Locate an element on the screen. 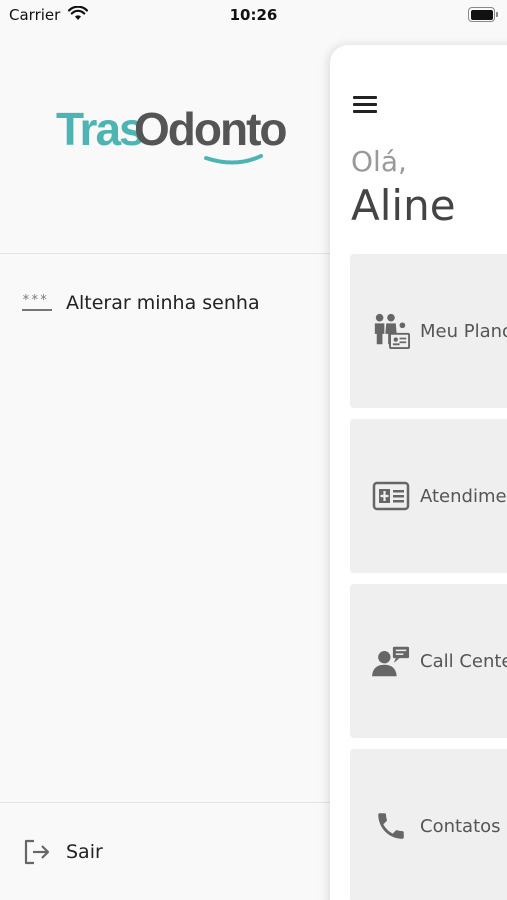  logout-icon is located at coordinates (37, 852).